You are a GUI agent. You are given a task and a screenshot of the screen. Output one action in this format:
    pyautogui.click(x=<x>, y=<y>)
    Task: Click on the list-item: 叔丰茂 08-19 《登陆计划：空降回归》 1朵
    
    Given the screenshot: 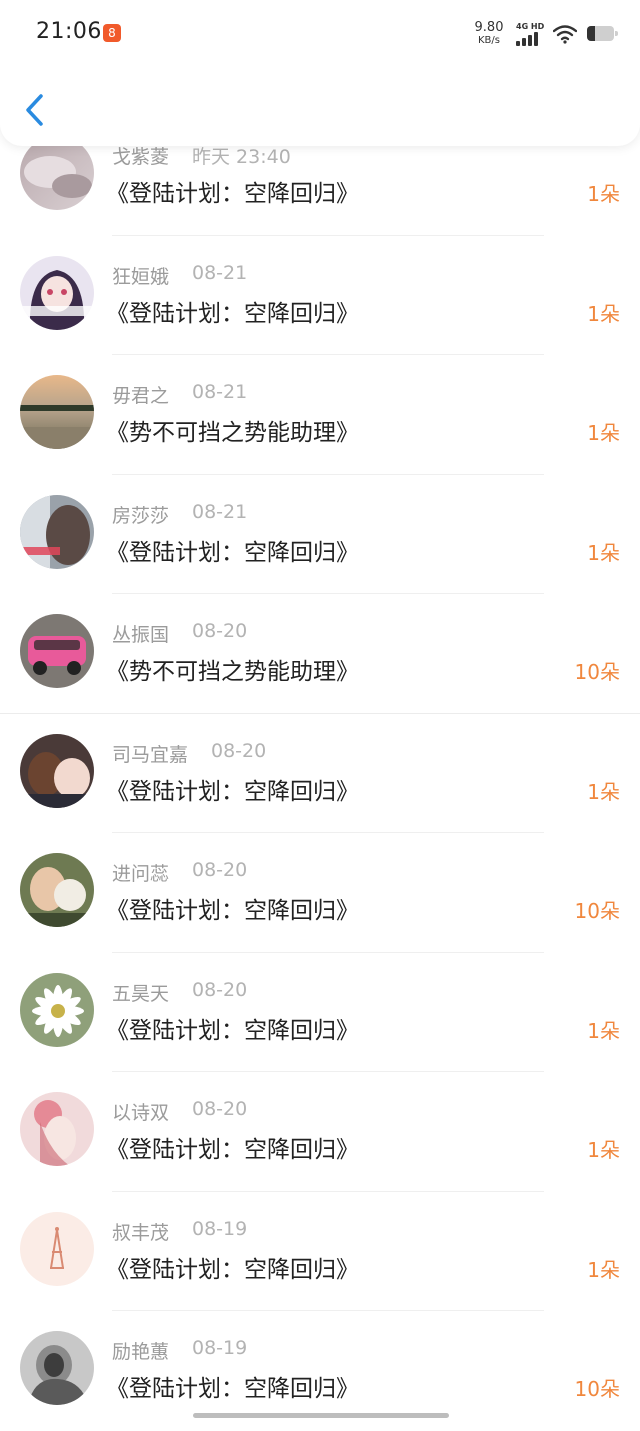 What is the action you would take?
    pyautogui.click(x=320, y=1251)
    